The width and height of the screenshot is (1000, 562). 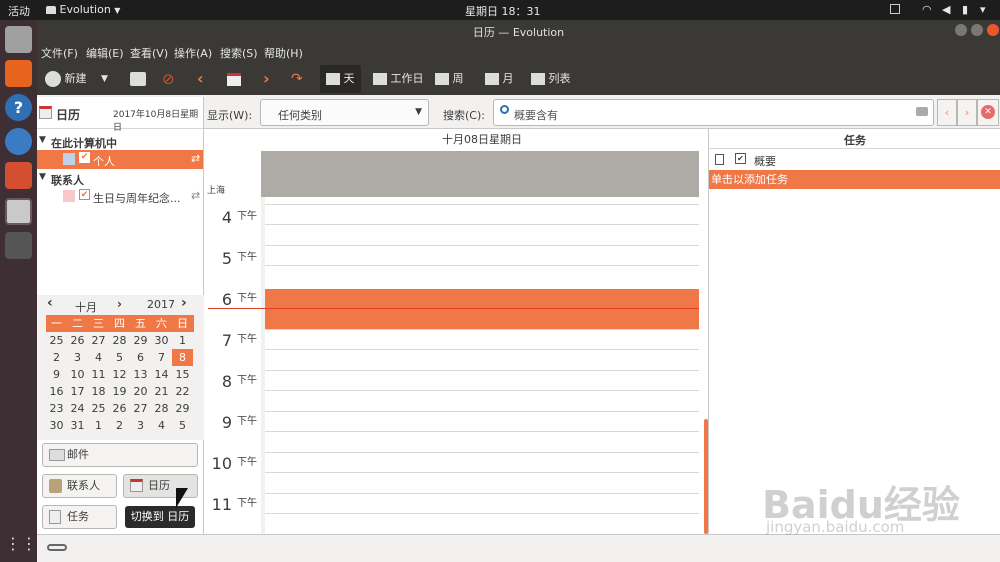 I want to click on clock: 星期日 18：31, so click(x=503, y=11).